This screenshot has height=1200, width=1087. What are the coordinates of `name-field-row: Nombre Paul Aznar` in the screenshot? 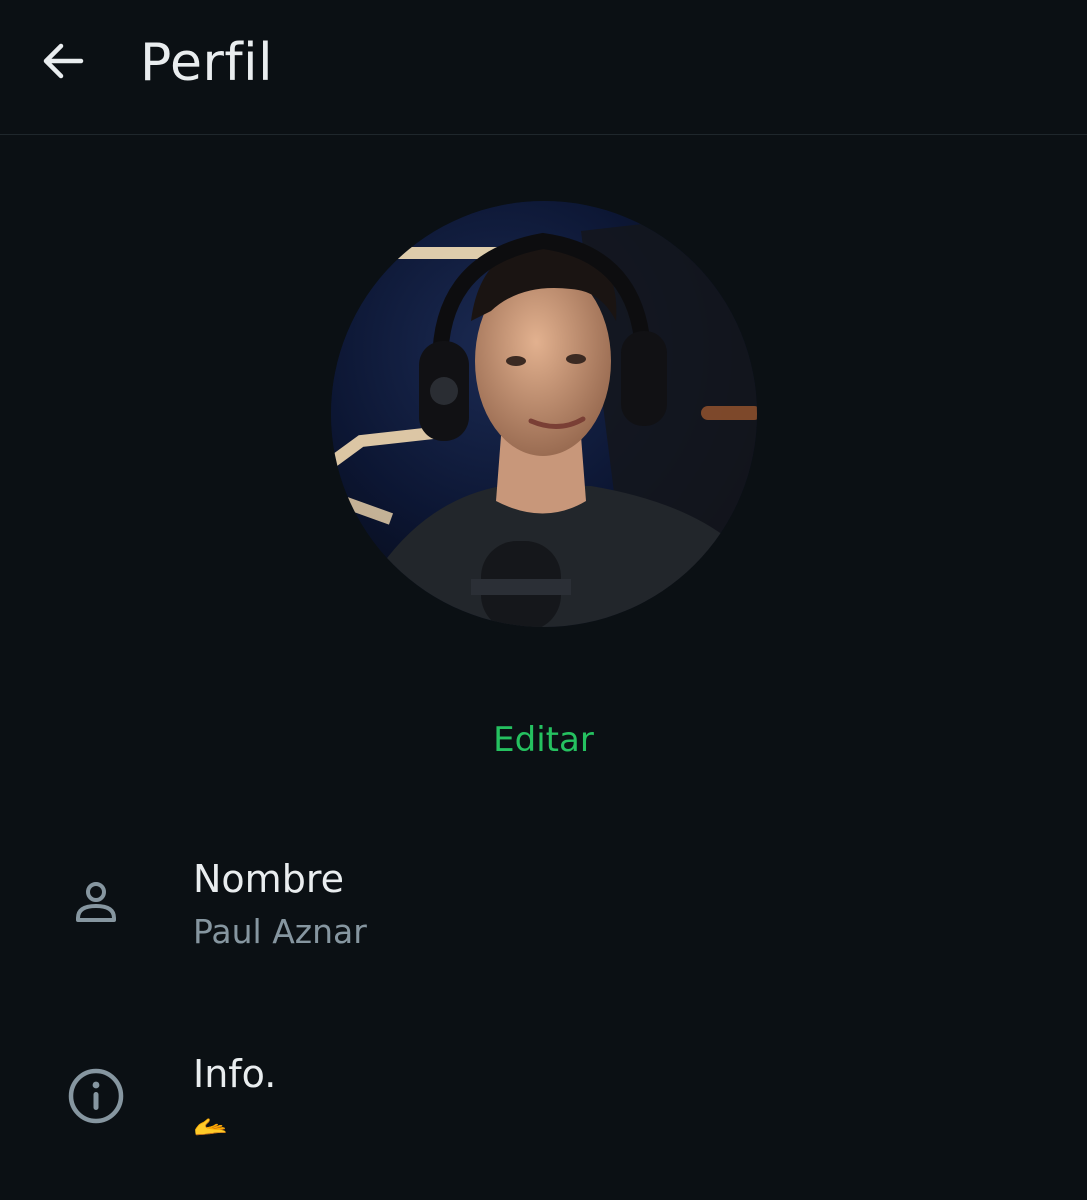 It's located at (543, 905).